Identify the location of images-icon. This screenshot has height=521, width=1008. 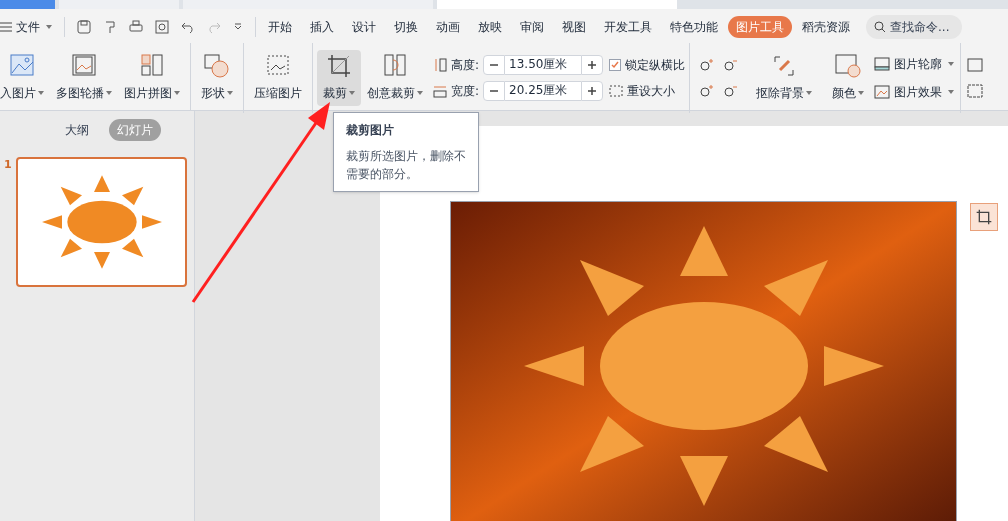
(84, 64).